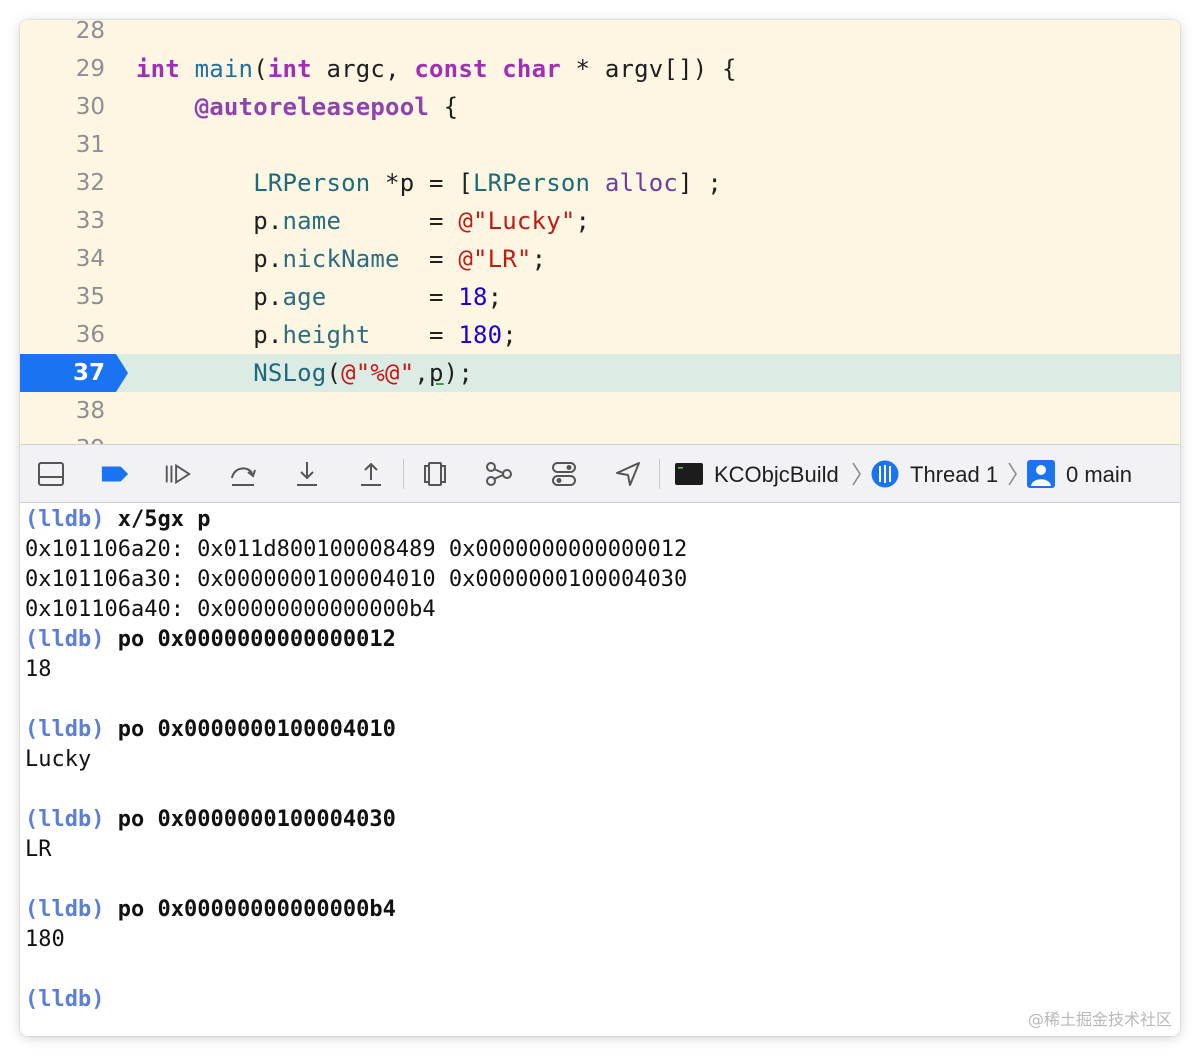 The image size is (1200, 1056). Describe the element at coordinates (600, 437) in the screenshot. I see `code-line: 39` at that location.